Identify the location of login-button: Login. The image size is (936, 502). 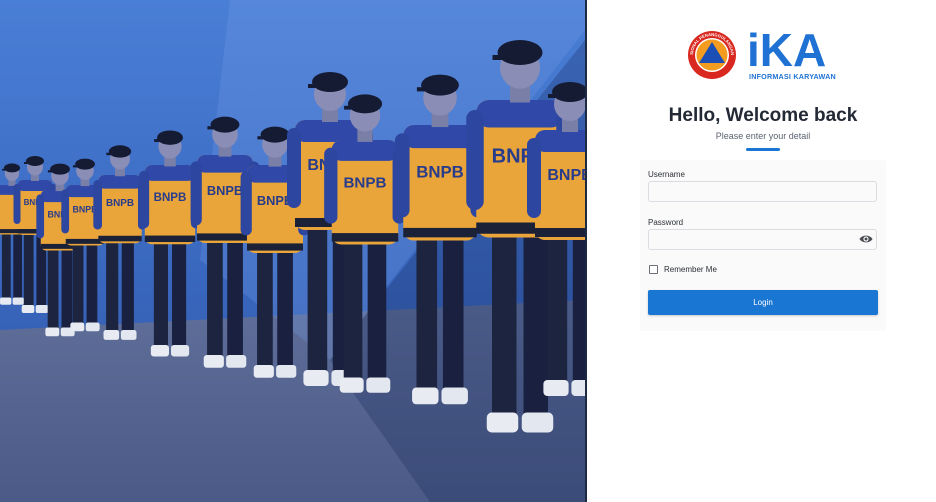
(763, 302).